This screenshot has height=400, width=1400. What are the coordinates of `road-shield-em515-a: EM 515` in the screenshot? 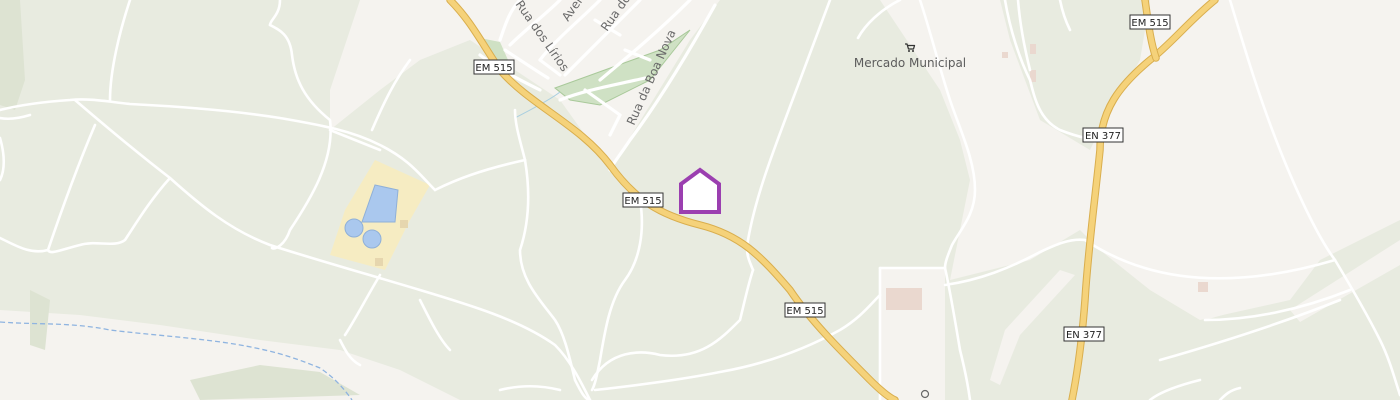 It's located at (494, 67).